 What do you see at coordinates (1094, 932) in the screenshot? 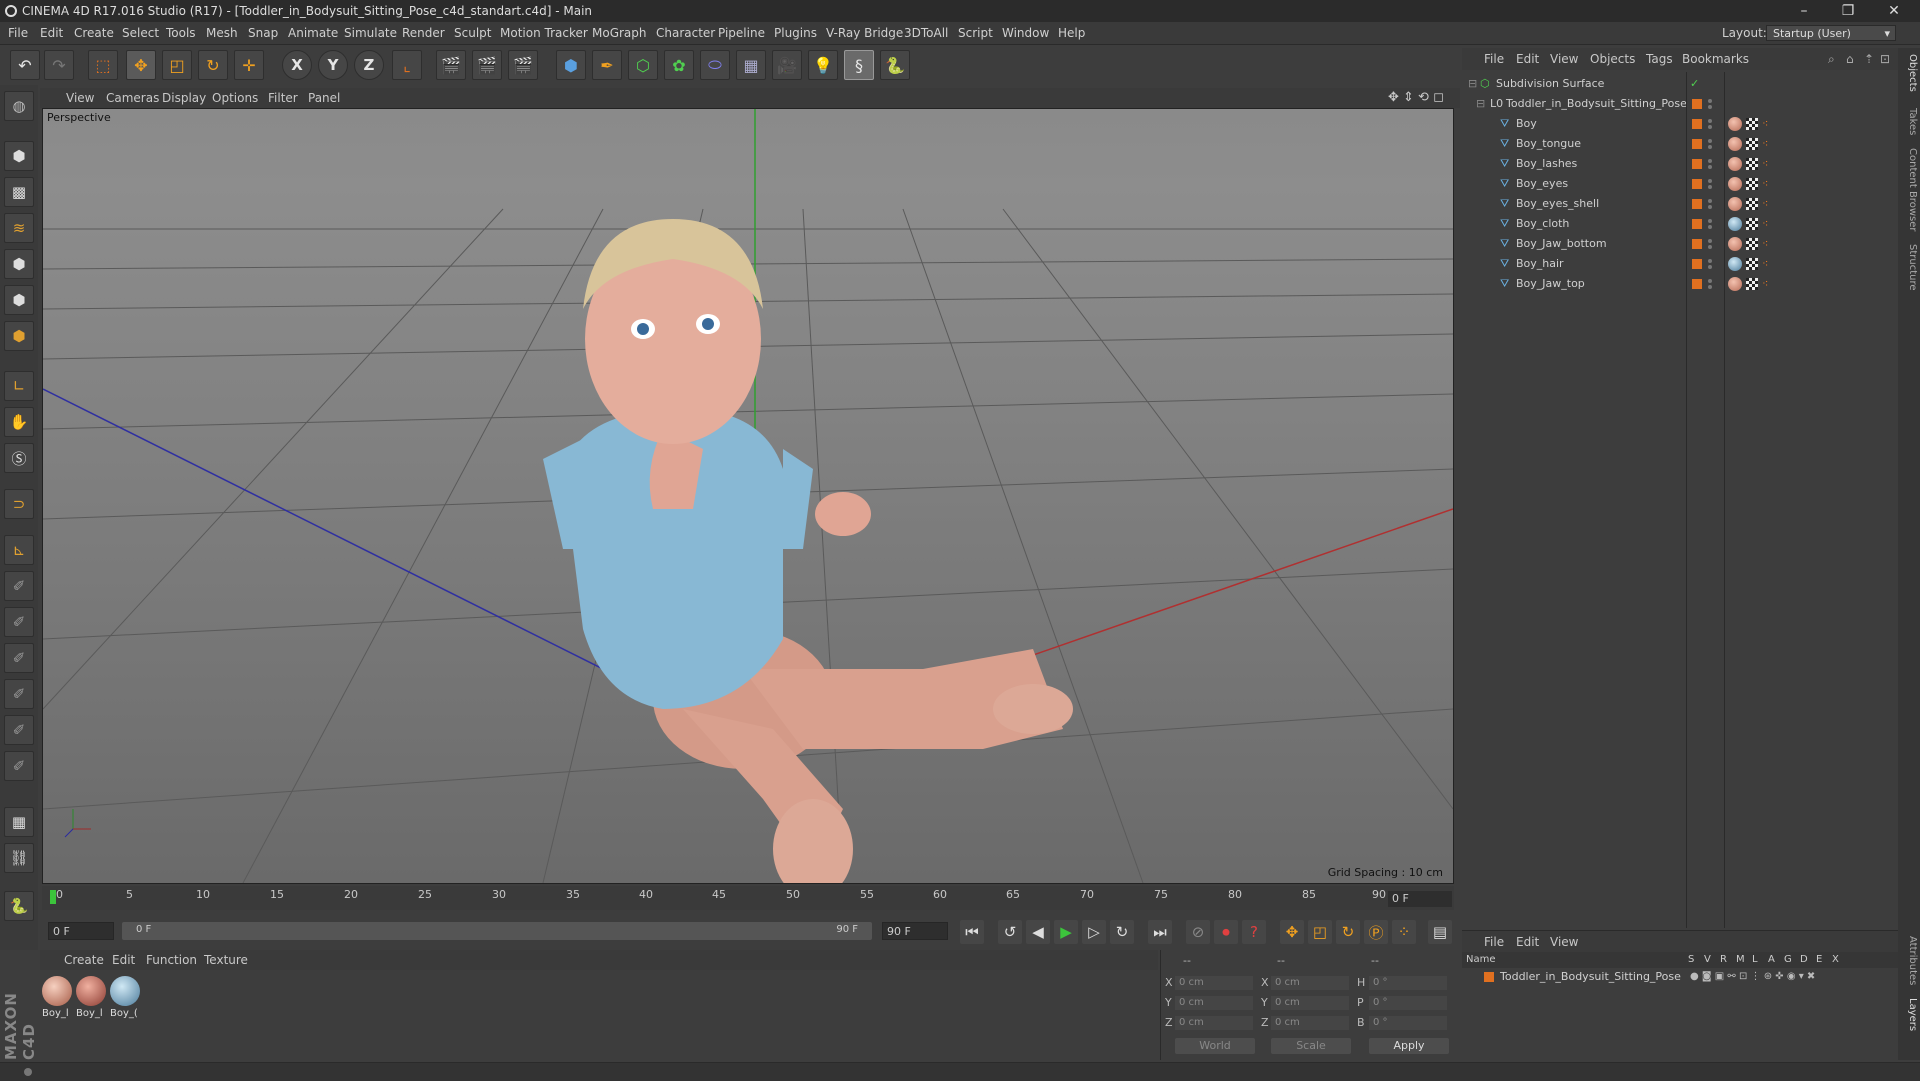
I see `next-frame-button: ▷` at bounding box center [1094, 932].